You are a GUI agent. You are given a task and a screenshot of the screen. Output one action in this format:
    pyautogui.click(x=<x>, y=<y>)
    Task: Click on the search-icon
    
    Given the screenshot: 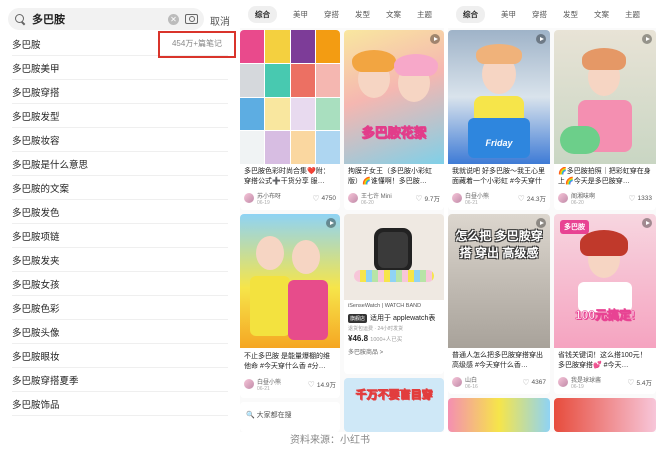 What is the action you would take?
    pyautogui.click(x=20, y=19)
    